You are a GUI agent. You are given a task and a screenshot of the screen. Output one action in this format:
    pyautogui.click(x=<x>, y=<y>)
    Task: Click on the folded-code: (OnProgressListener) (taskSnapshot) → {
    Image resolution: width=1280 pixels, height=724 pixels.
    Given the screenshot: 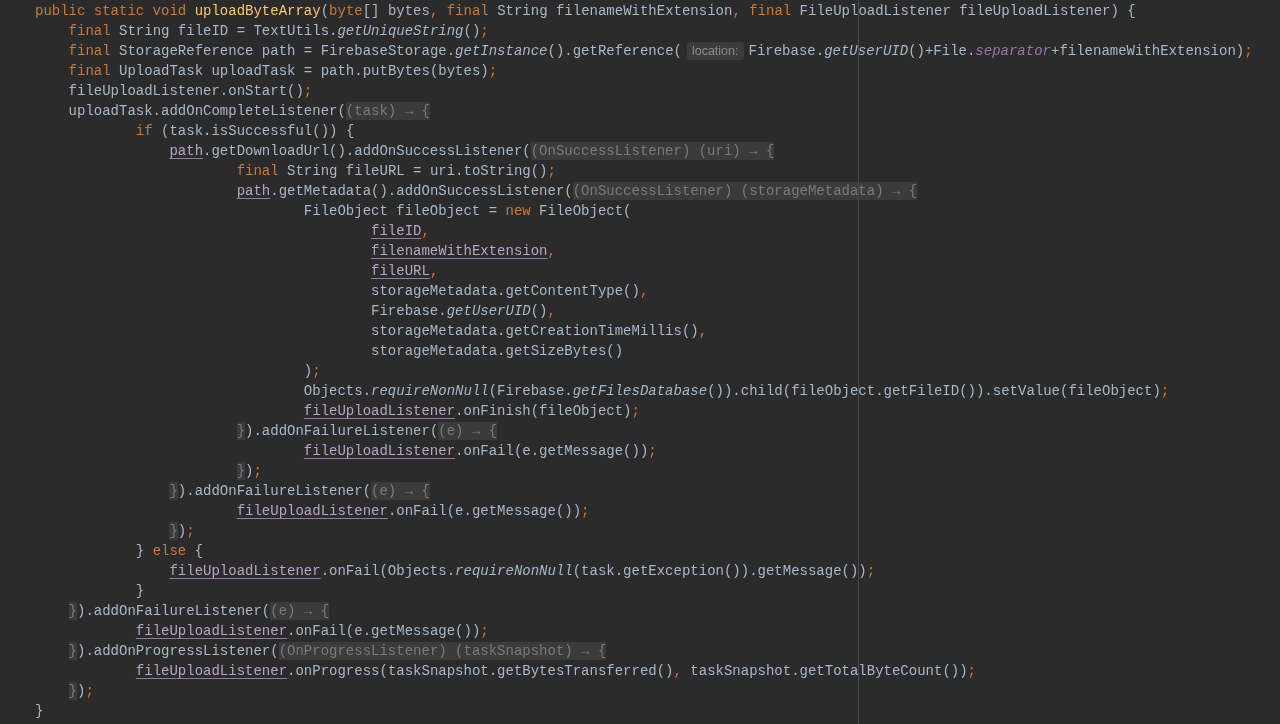 What is the action you would take?
    pyautogui.click(x=442, y=651)
    